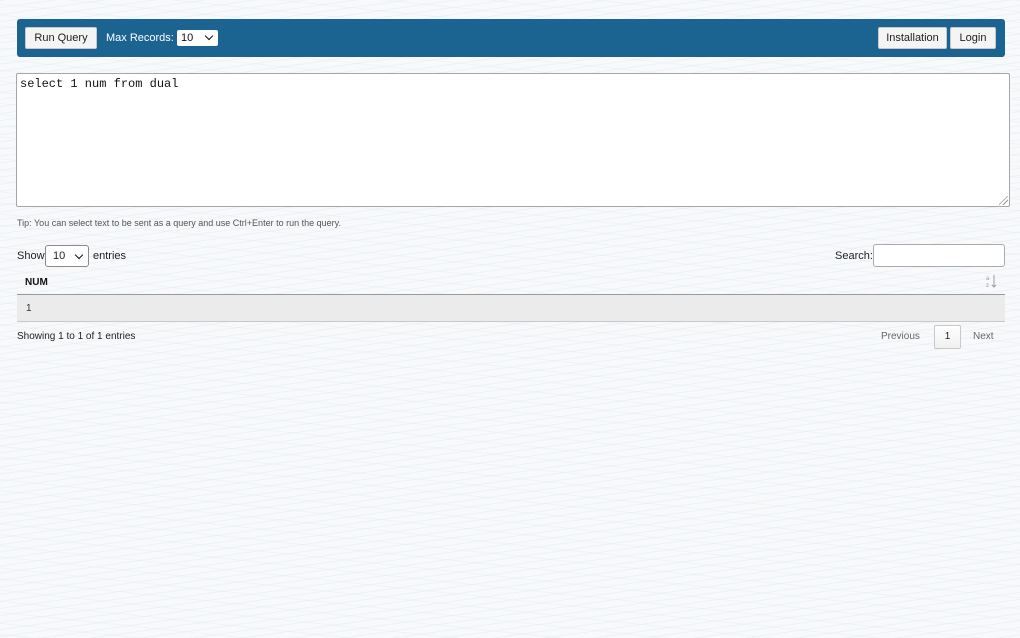  Describe the element at coordinates (947, 337) in the screenshot. I see `page-1-button: 1` at that location.